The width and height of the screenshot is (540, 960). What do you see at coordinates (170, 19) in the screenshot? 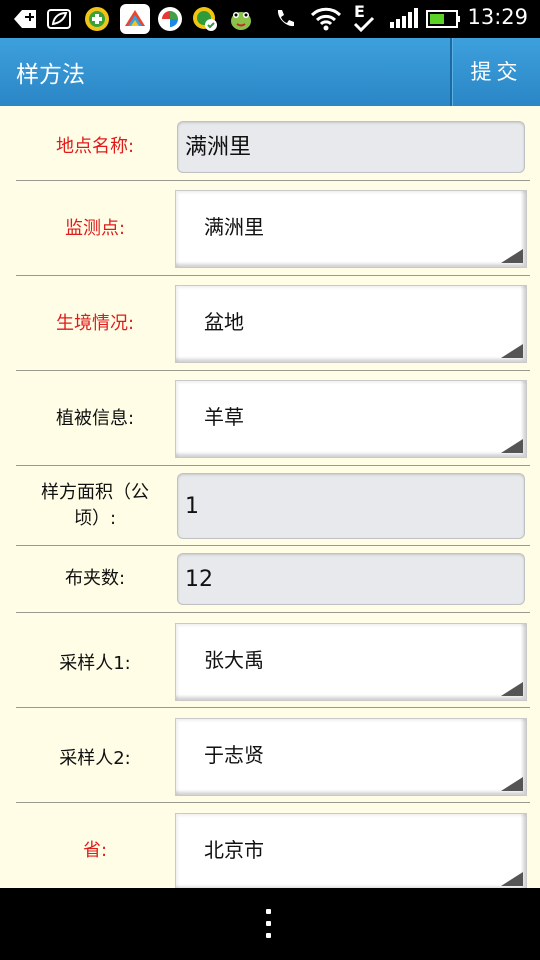
I see `app-swirl-icon` at bounding box center [170, 19].